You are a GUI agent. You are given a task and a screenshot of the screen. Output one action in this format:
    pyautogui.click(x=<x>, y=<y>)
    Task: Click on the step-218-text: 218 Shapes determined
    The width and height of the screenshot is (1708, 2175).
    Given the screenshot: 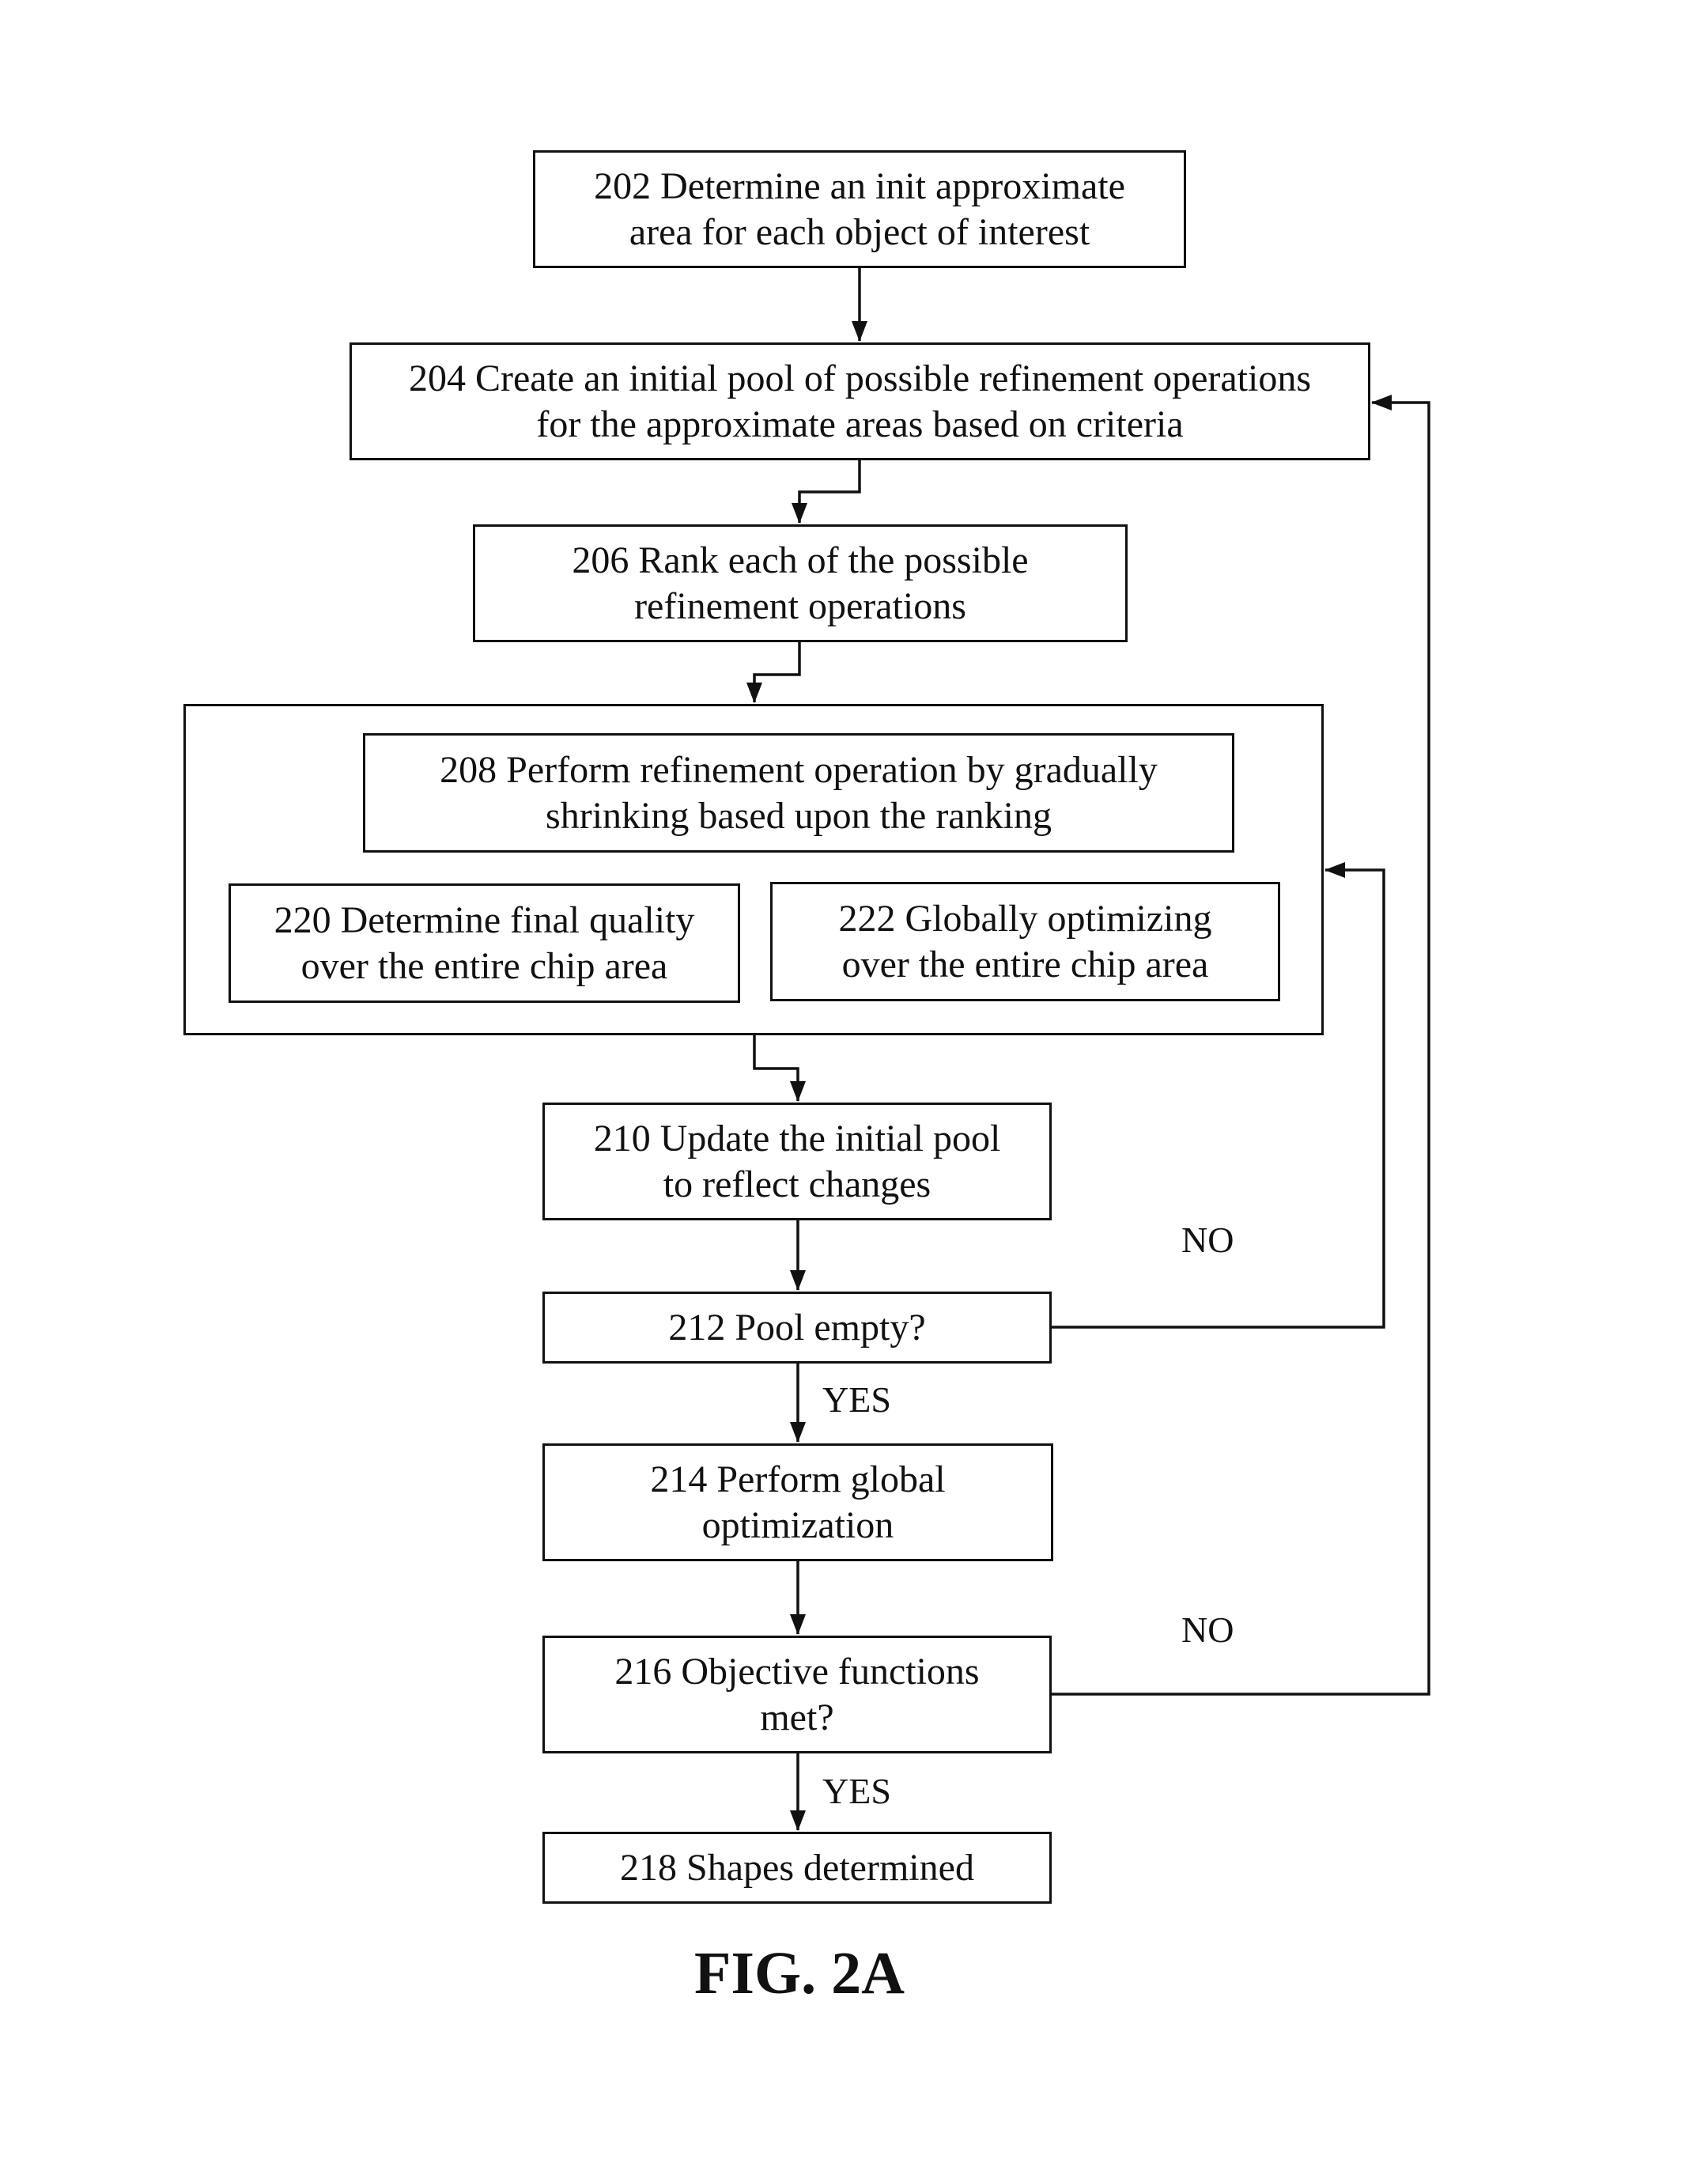 What is the action you would take?
    pyautogui.click(x=797, y=1867)
    